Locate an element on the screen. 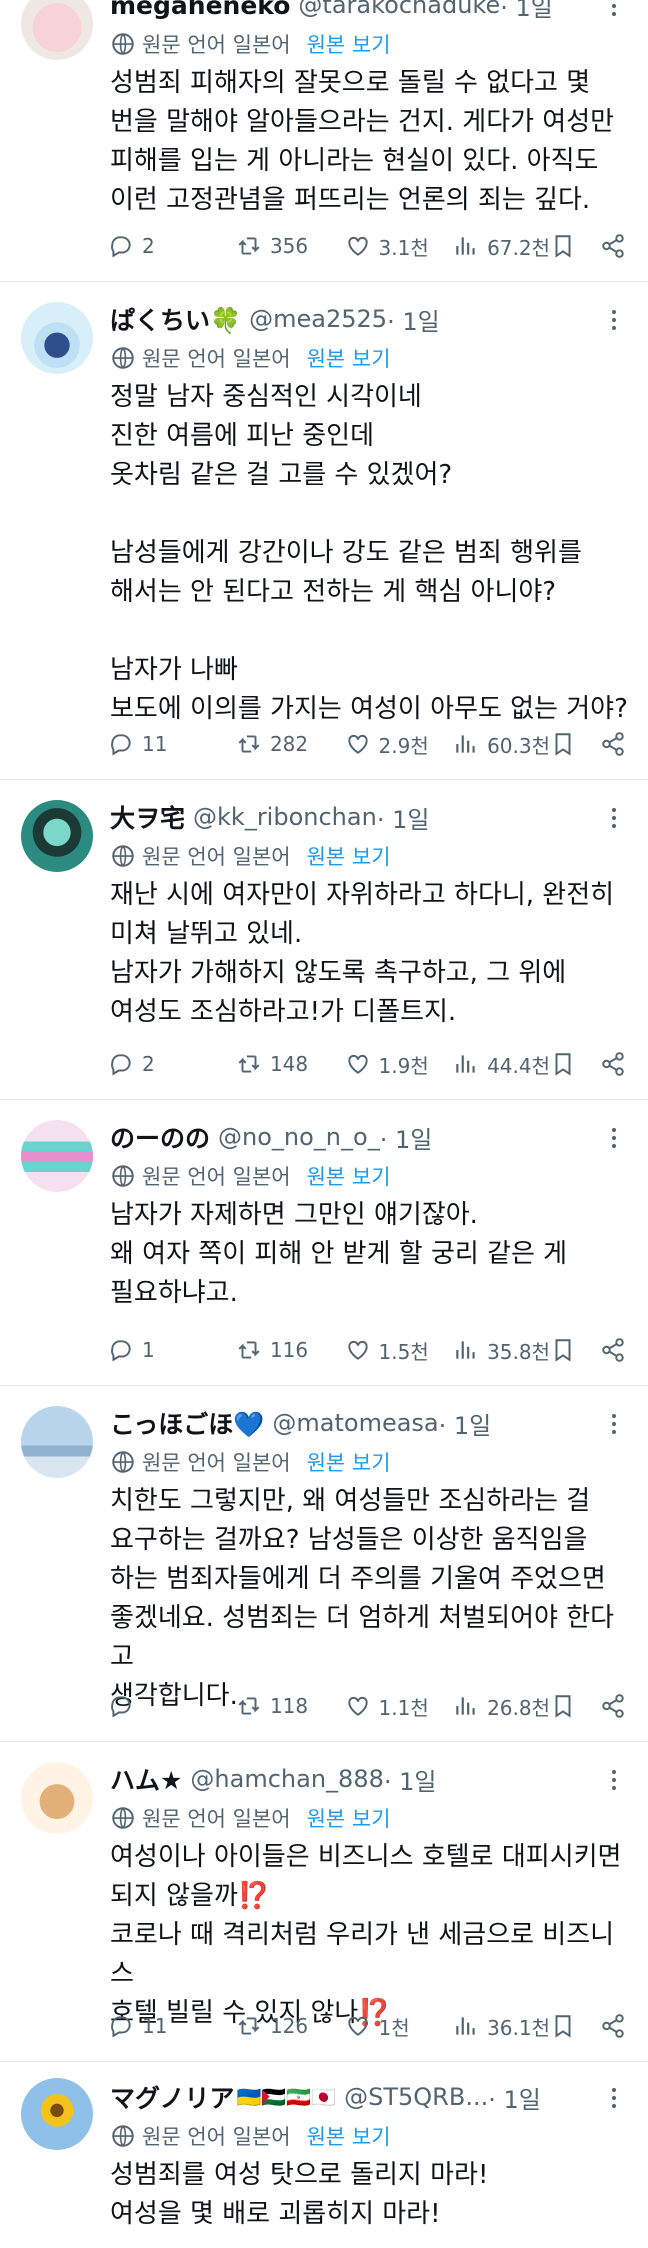 Image resolution: width=648 pixels, height=2248 pixels. heart-icon is located at coordinates (357, 2026).